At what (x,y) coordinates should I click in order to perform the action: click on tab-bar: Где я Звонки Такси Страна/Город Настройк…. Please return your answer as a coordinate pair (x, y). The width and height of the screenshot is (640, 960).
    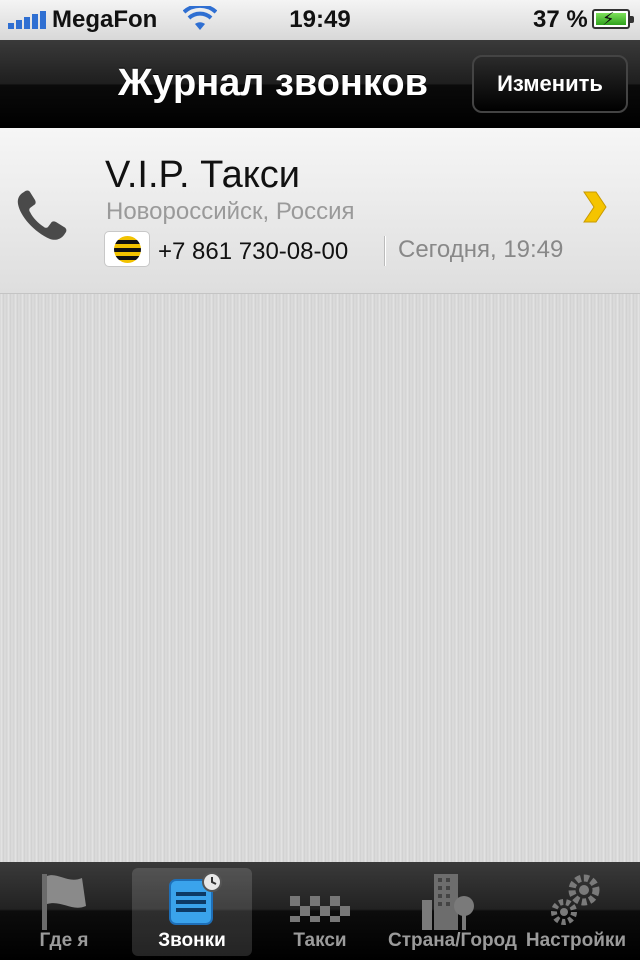
    Looking at the image, I should click on (320, 911).